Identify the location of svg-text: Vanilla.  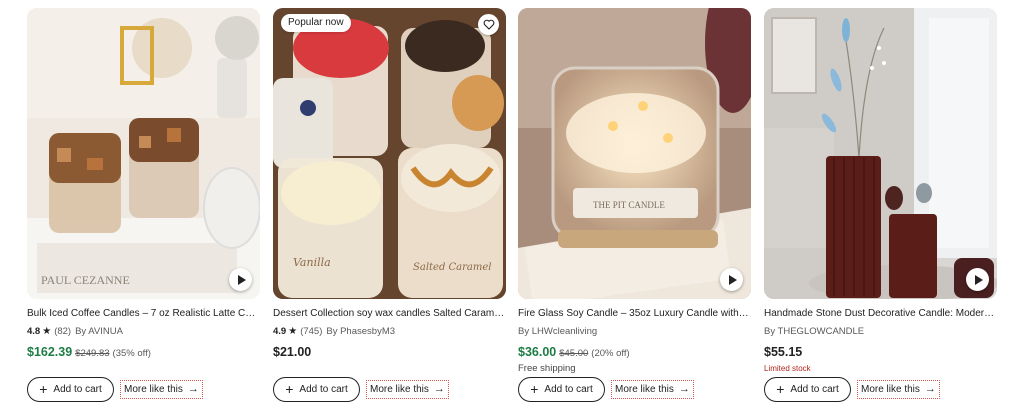
(312, 262).